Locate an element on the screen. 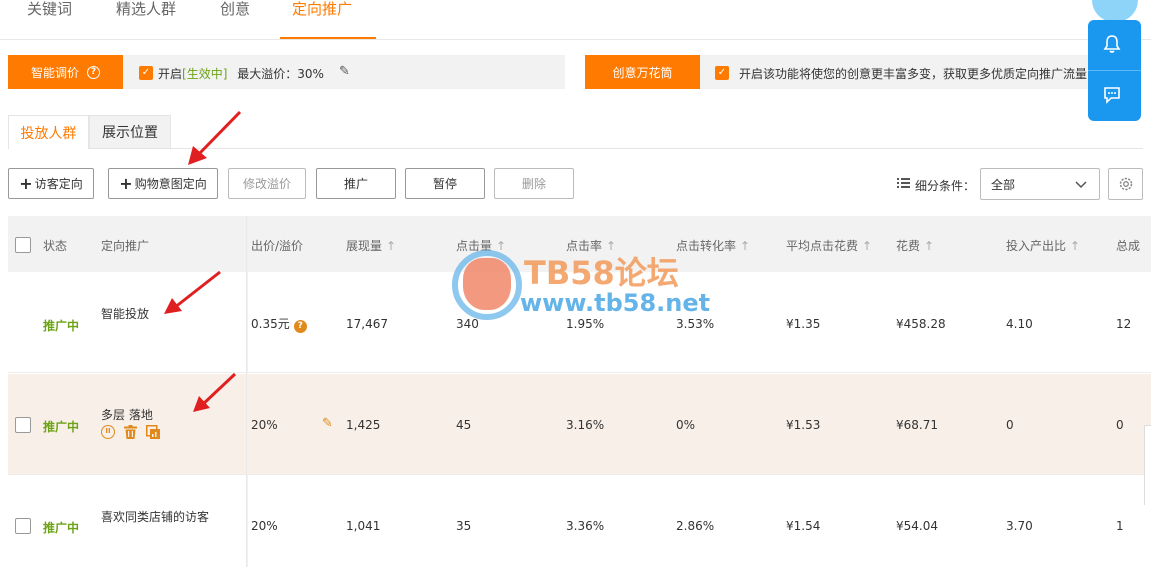 The width and height of the screenshot is (1151, 567). help-icon: ? is located at coordinates (93, 72).